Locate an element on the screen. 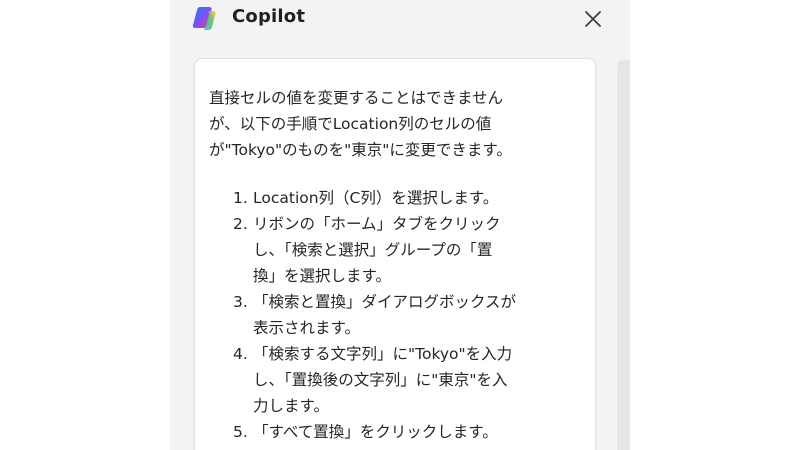  panel-title: Copilot is located at coordinates (269, 16).